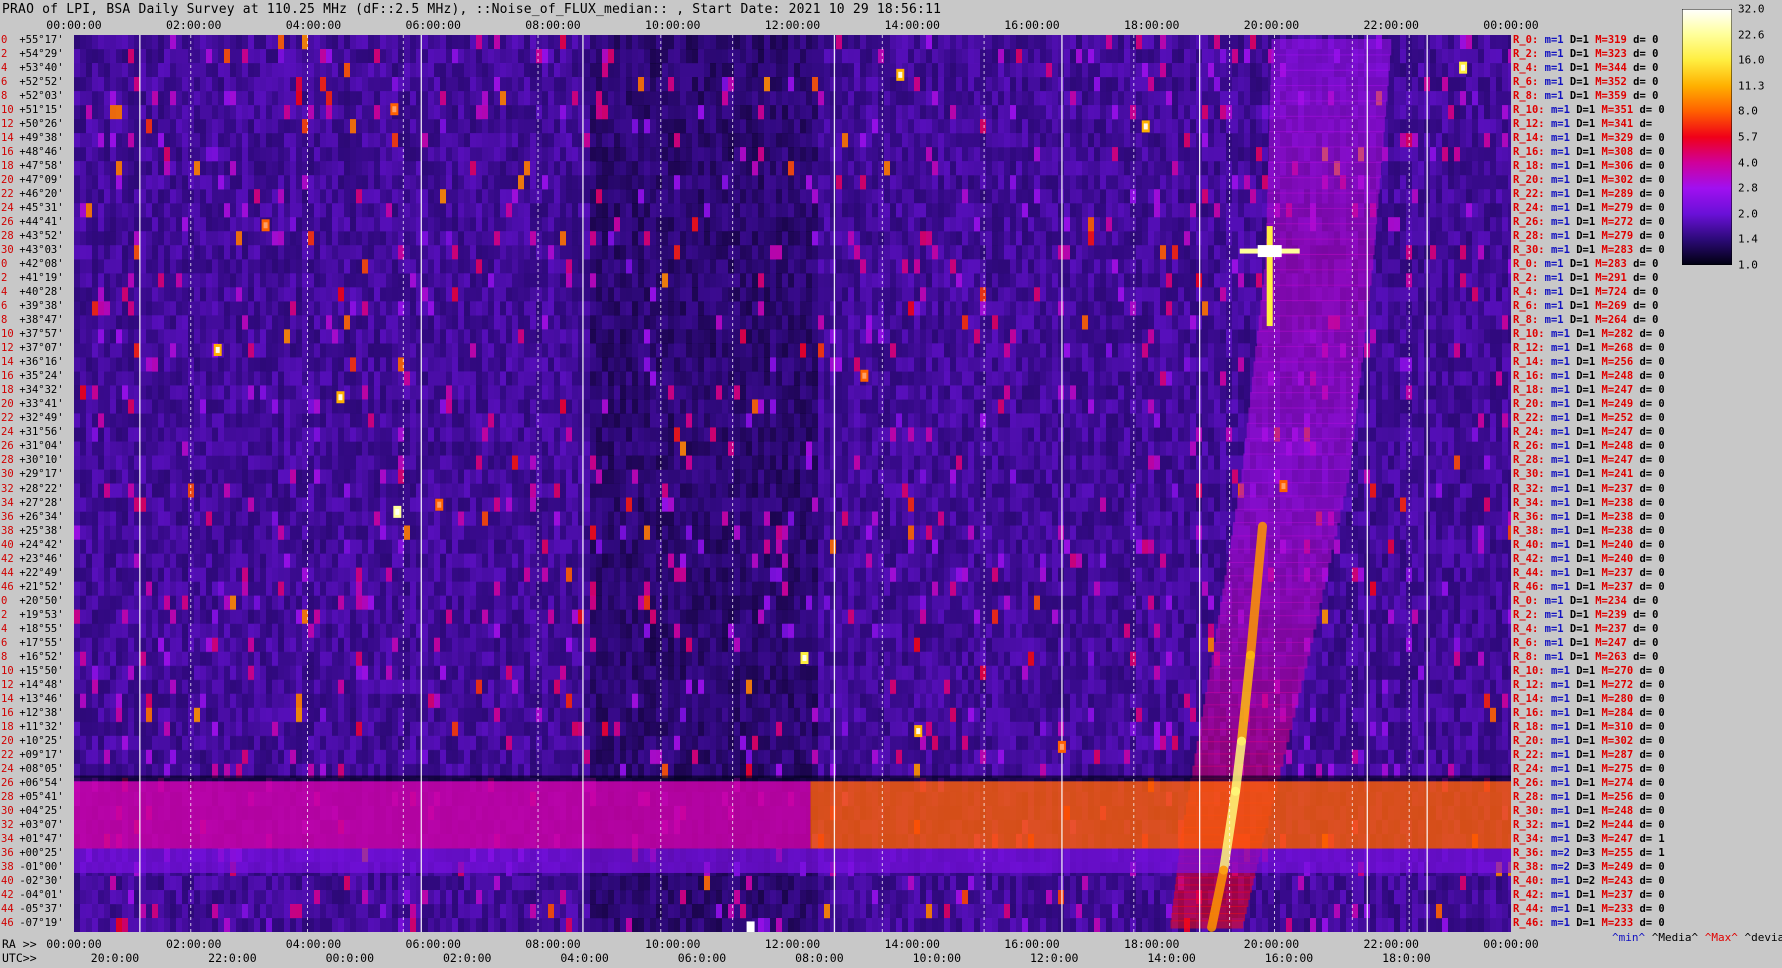 The image size is (1782, 968). I want to click on declination-row-label: 28 +30°10', so click(32, 460).